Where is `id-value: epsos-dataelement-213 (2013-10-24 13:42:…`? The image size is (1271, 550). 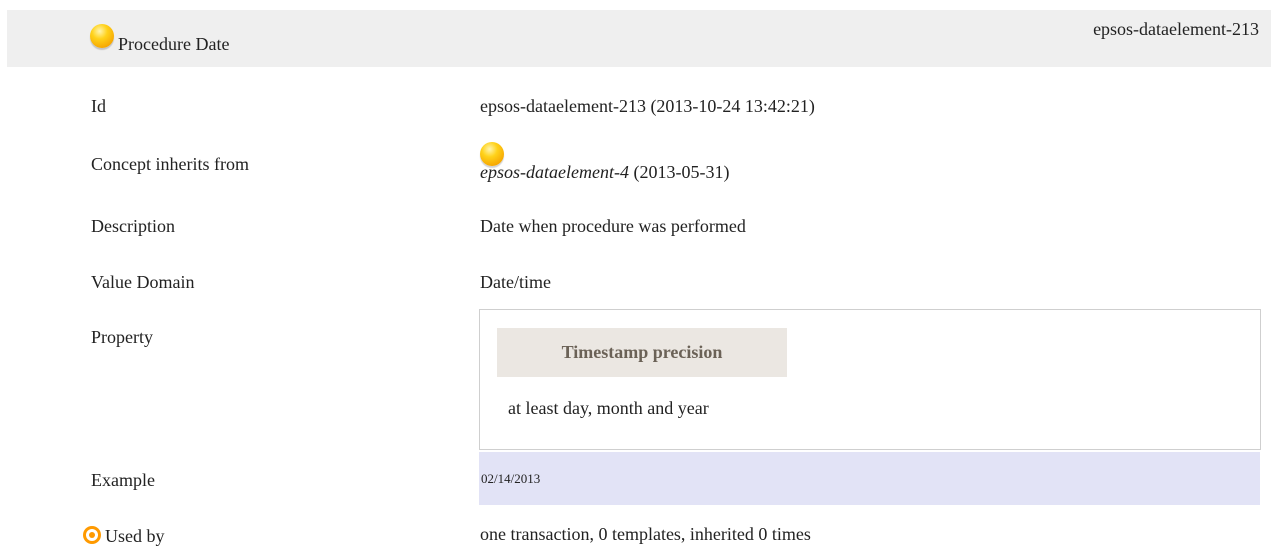
id-value: epsos-dataelement-213 (2013-10-24 13:42:… is located at coordinates (647, 106).